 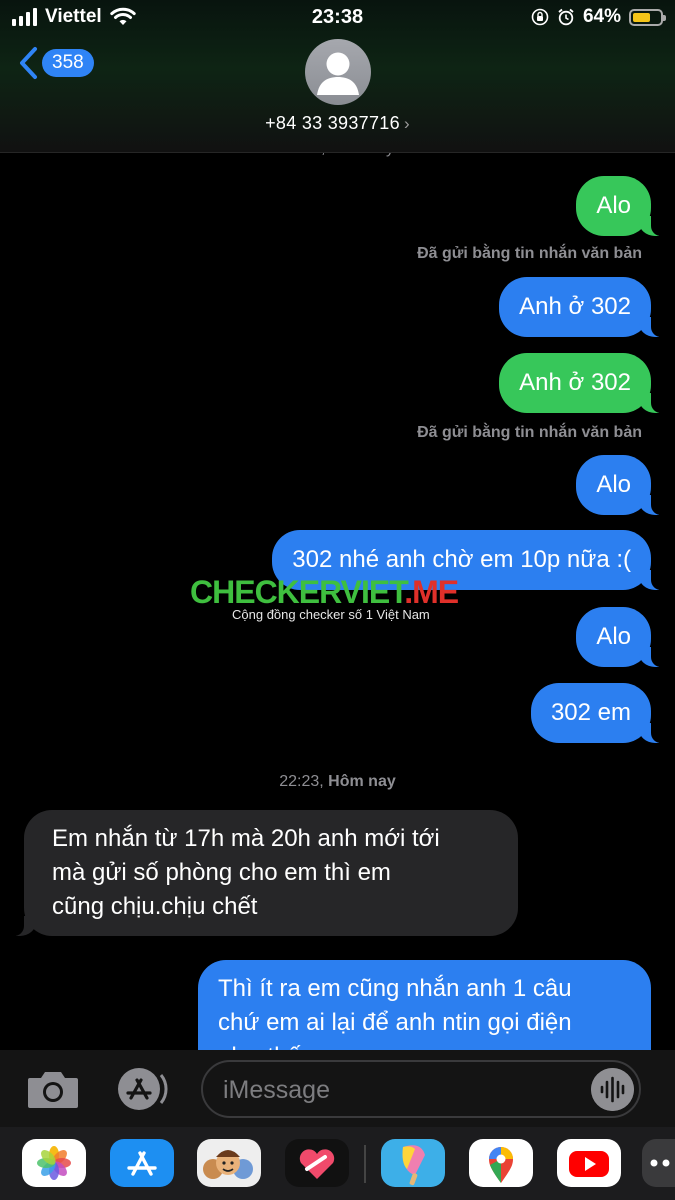 I want to click on watermark-logo-red: .ME, so click(x=431, y=592).